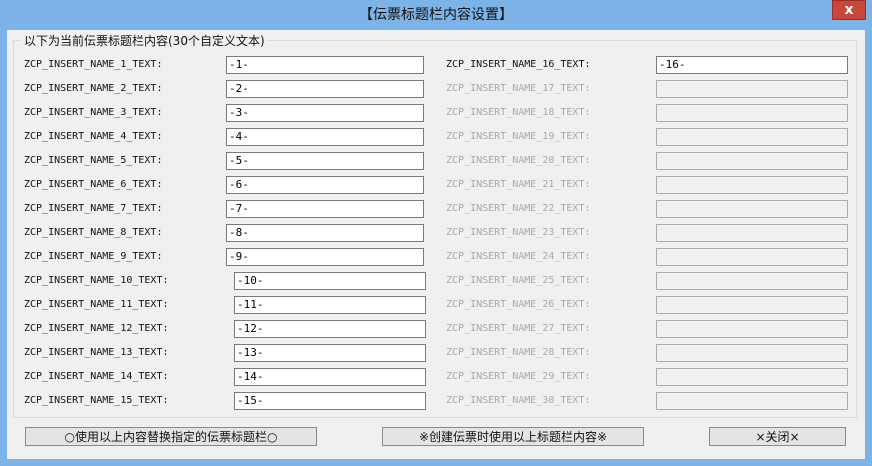  Describe the element at coordinates (93, 232) in the screenshot. I see `field-label-8: ZCP_INSERT_NAME_8_TEXT:` at that location.